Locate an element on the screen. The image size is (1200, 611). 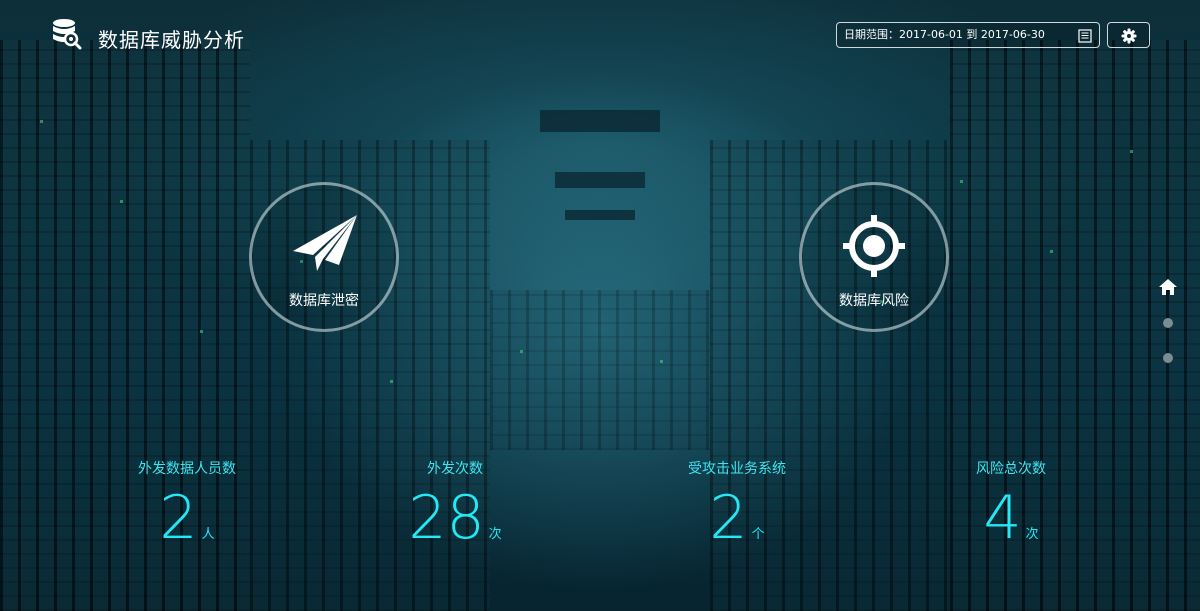
database-risk-module: 数据库风险 is located at coordinates (874, 257).